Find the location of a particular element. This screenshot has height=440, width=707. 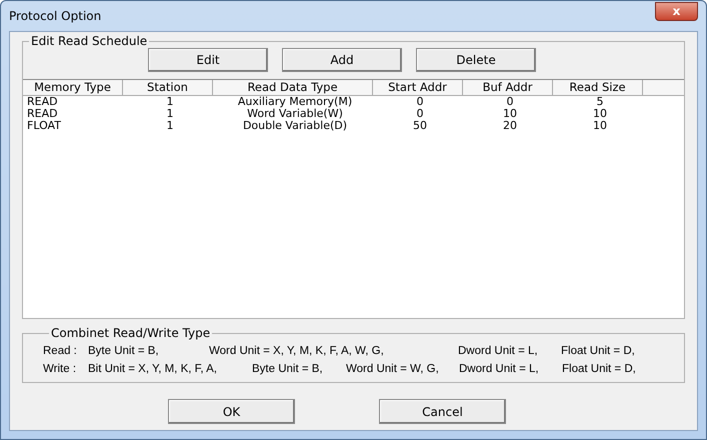

type-label: Read : is located at coordinates (60, 351).